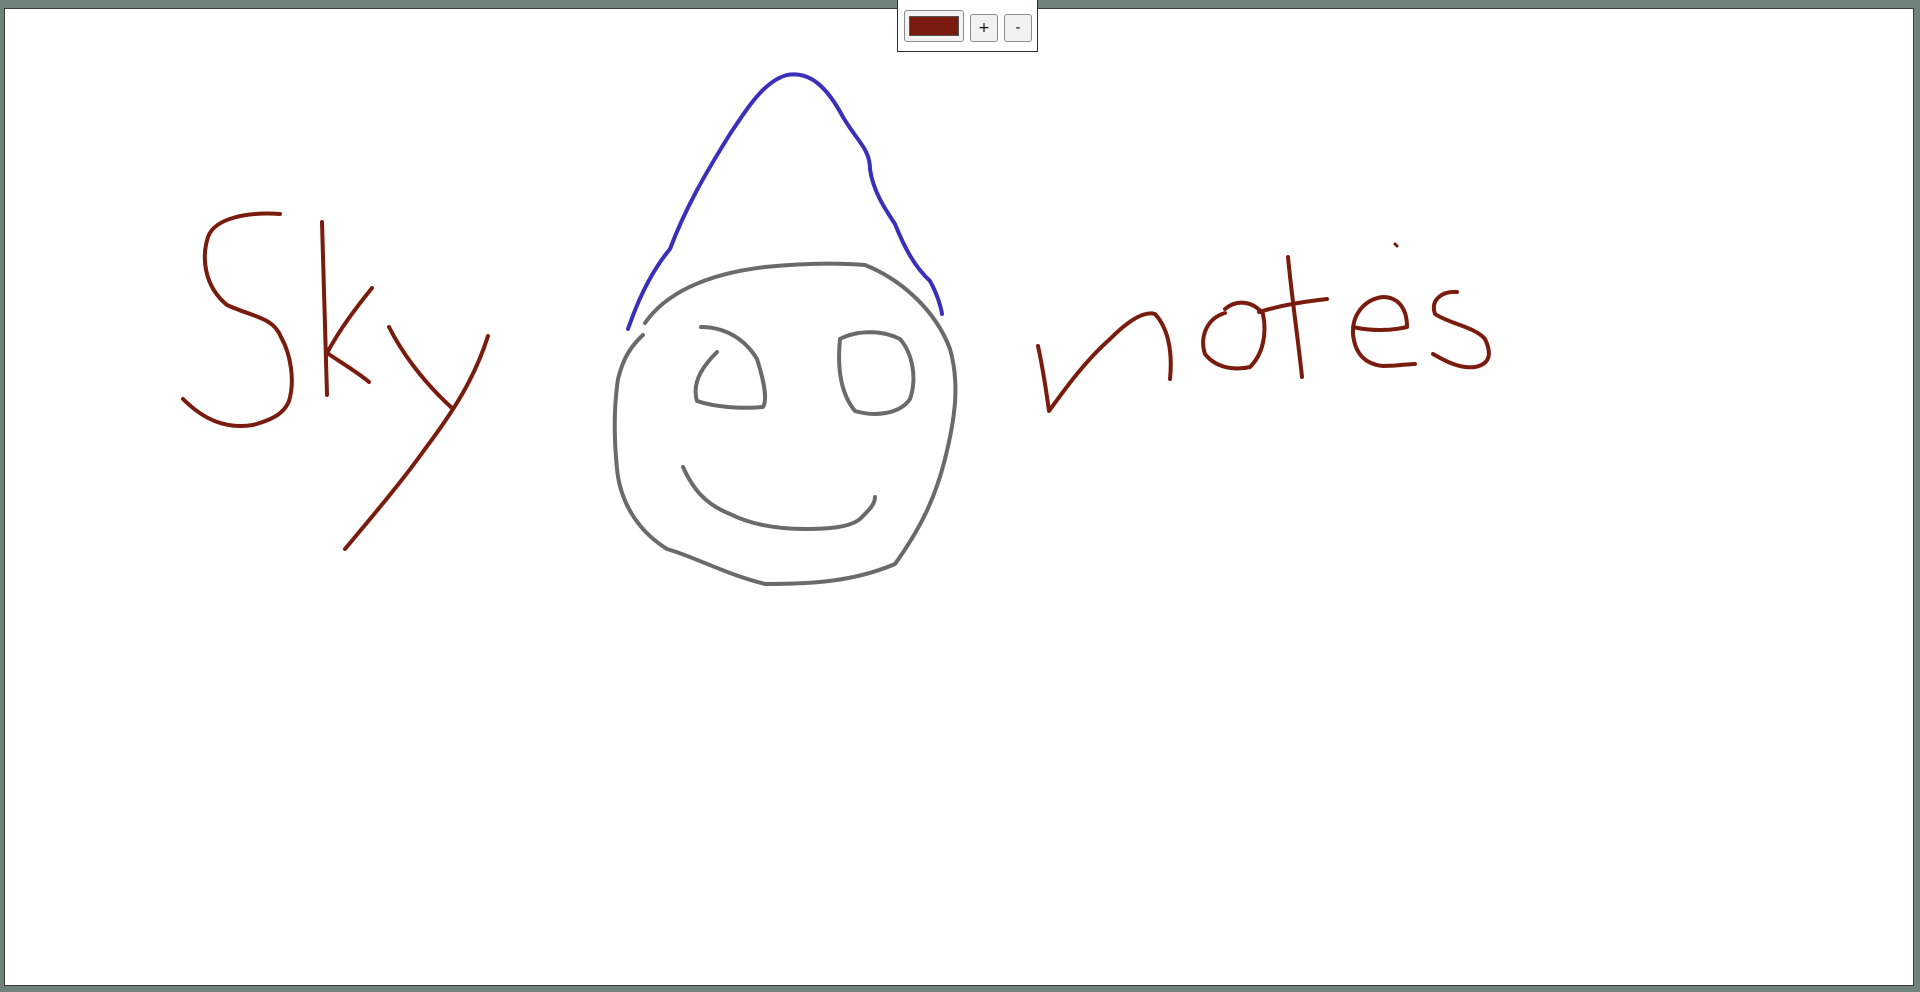 This screenshot has height=992, width=1920. I want to click on stroke-s2, so click(1461, 329).